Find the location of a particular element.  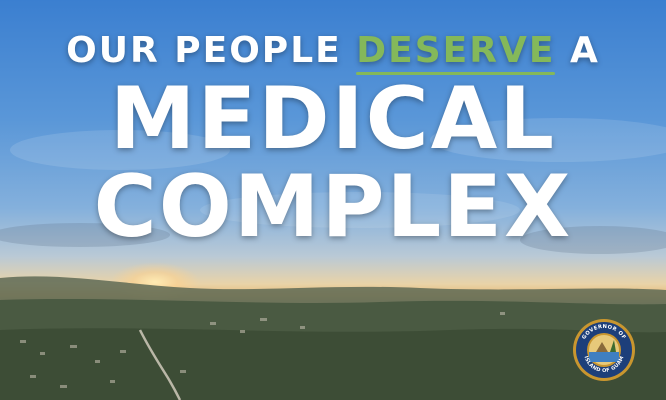

headline-line-1: OUR PEOPLE DESERVE A is located at coordinates (333, 50).